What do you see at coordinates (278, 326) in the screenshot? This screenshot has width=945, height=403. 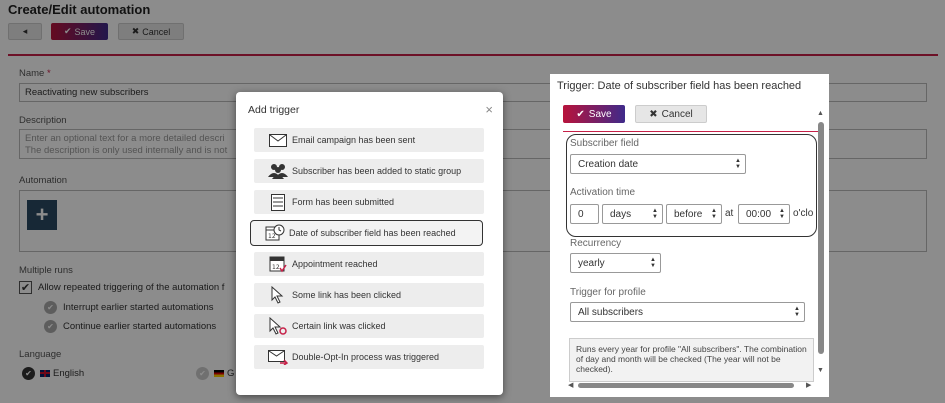 I see `cursor-target-icon` at bounding box center [278, 326].